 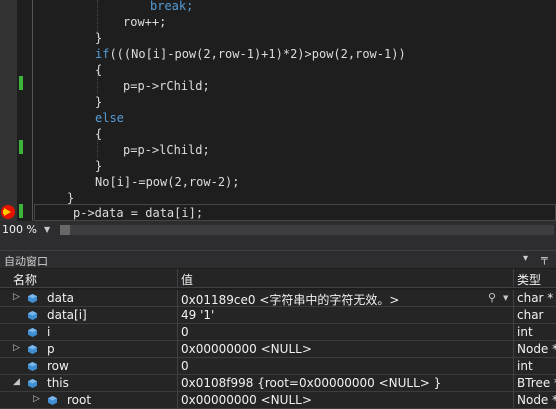 I want to click on variable-name: p, so click(x=51, y=349).